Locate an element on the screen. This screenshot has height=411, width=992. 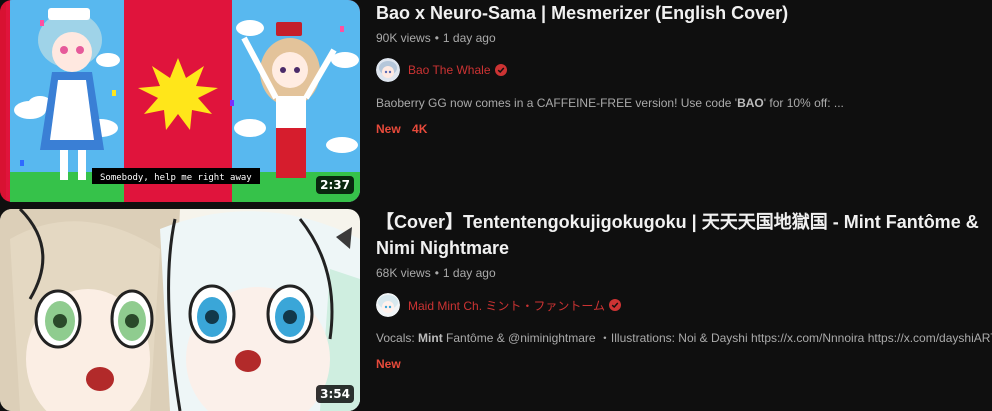
view-count: 90K views is located at coordinates (403, 38).